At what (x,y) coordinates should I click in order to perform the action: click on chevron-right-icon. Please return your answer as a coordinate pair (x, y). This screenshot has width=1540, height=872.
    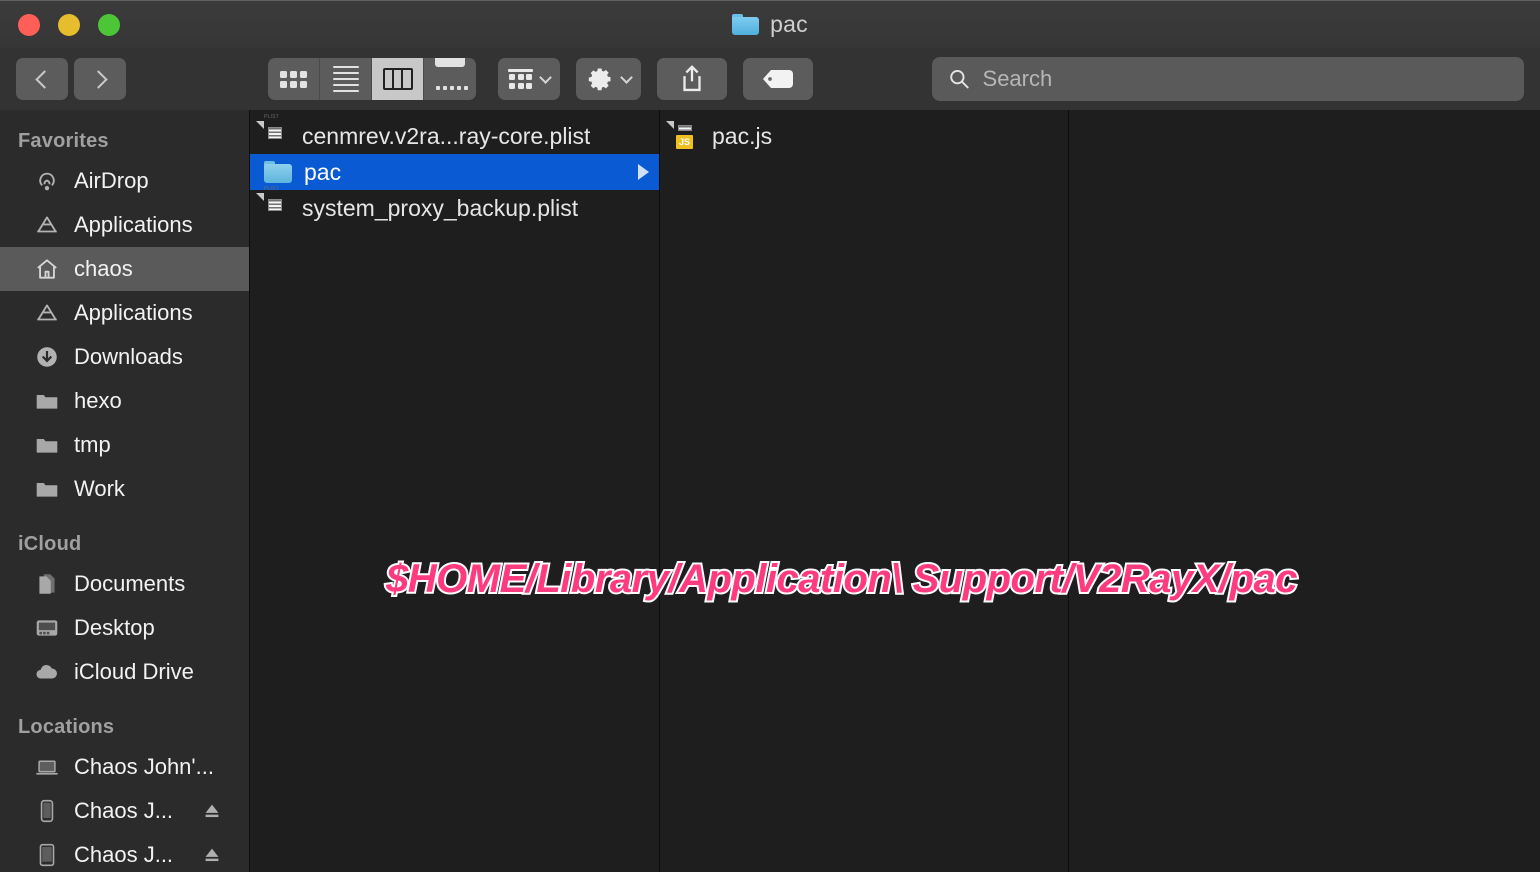
    Looking at the image, I should click on (98, 79).